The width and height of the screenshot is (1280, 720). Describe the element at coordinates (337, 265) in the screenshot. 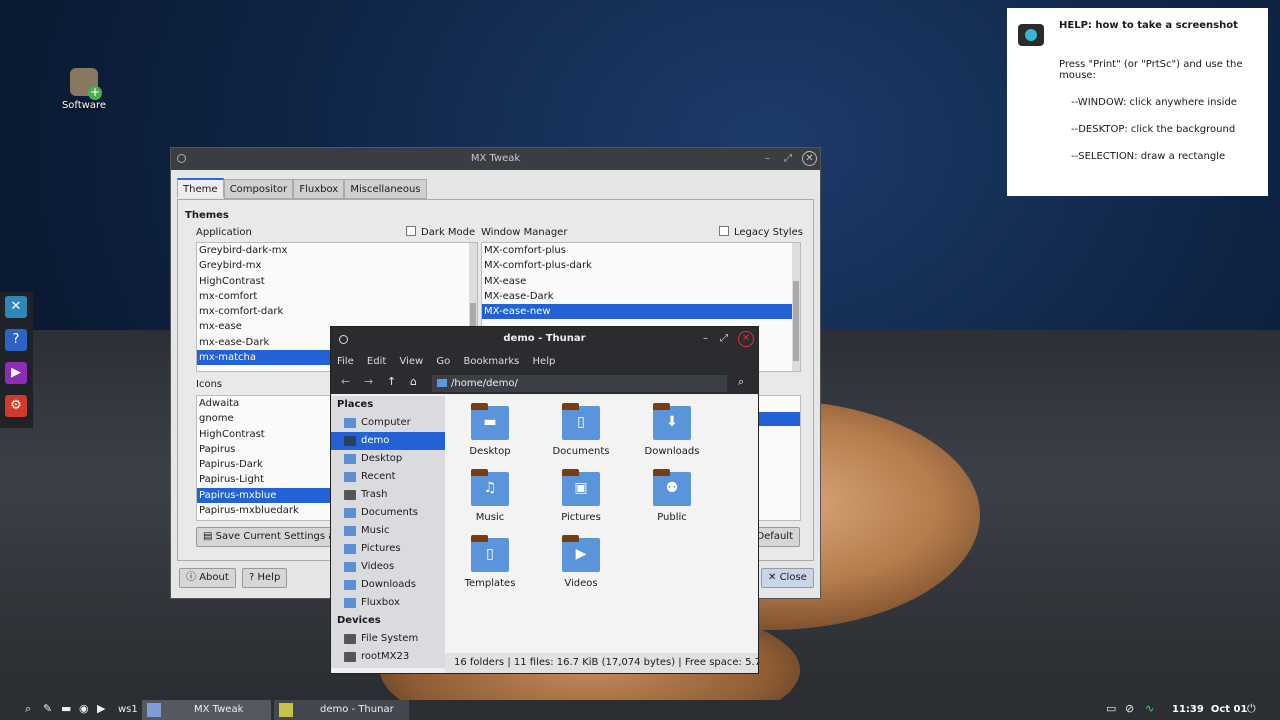

I see `list-item: Greybird-mx` at that location.